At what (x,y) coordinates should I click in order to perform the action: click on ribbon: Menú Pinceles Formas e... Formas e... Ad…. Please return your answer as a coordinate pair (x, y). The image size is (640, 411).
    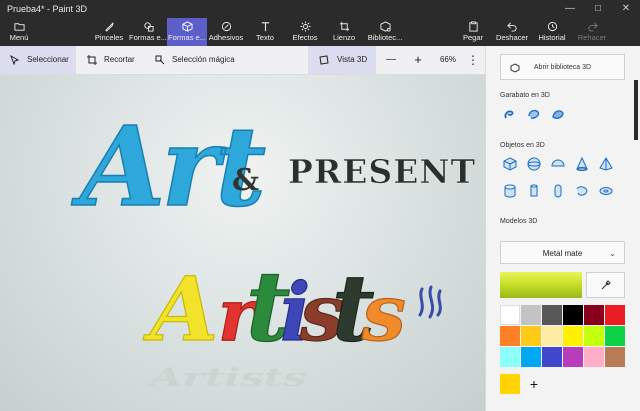
    Looking at the image, I should click on (320, 32).